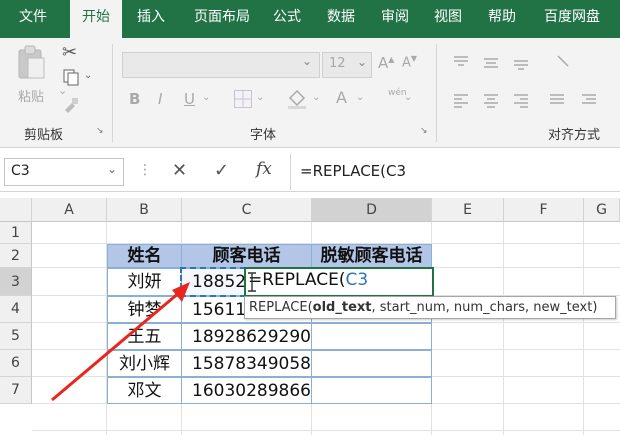 The height and width of the screenshot is (435, 620). I want to click on cancel-entry-button: ✕, so click(179, 170).